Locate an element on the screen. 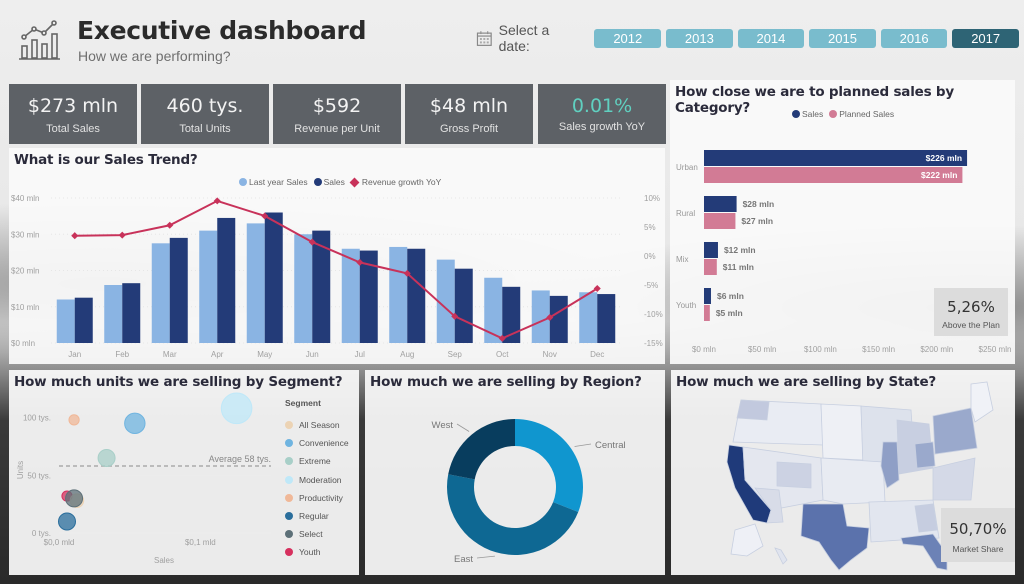 The width and height of the screenshot is (1024, 584). kpi-label: Total Units is located at coordinates (205, 129).